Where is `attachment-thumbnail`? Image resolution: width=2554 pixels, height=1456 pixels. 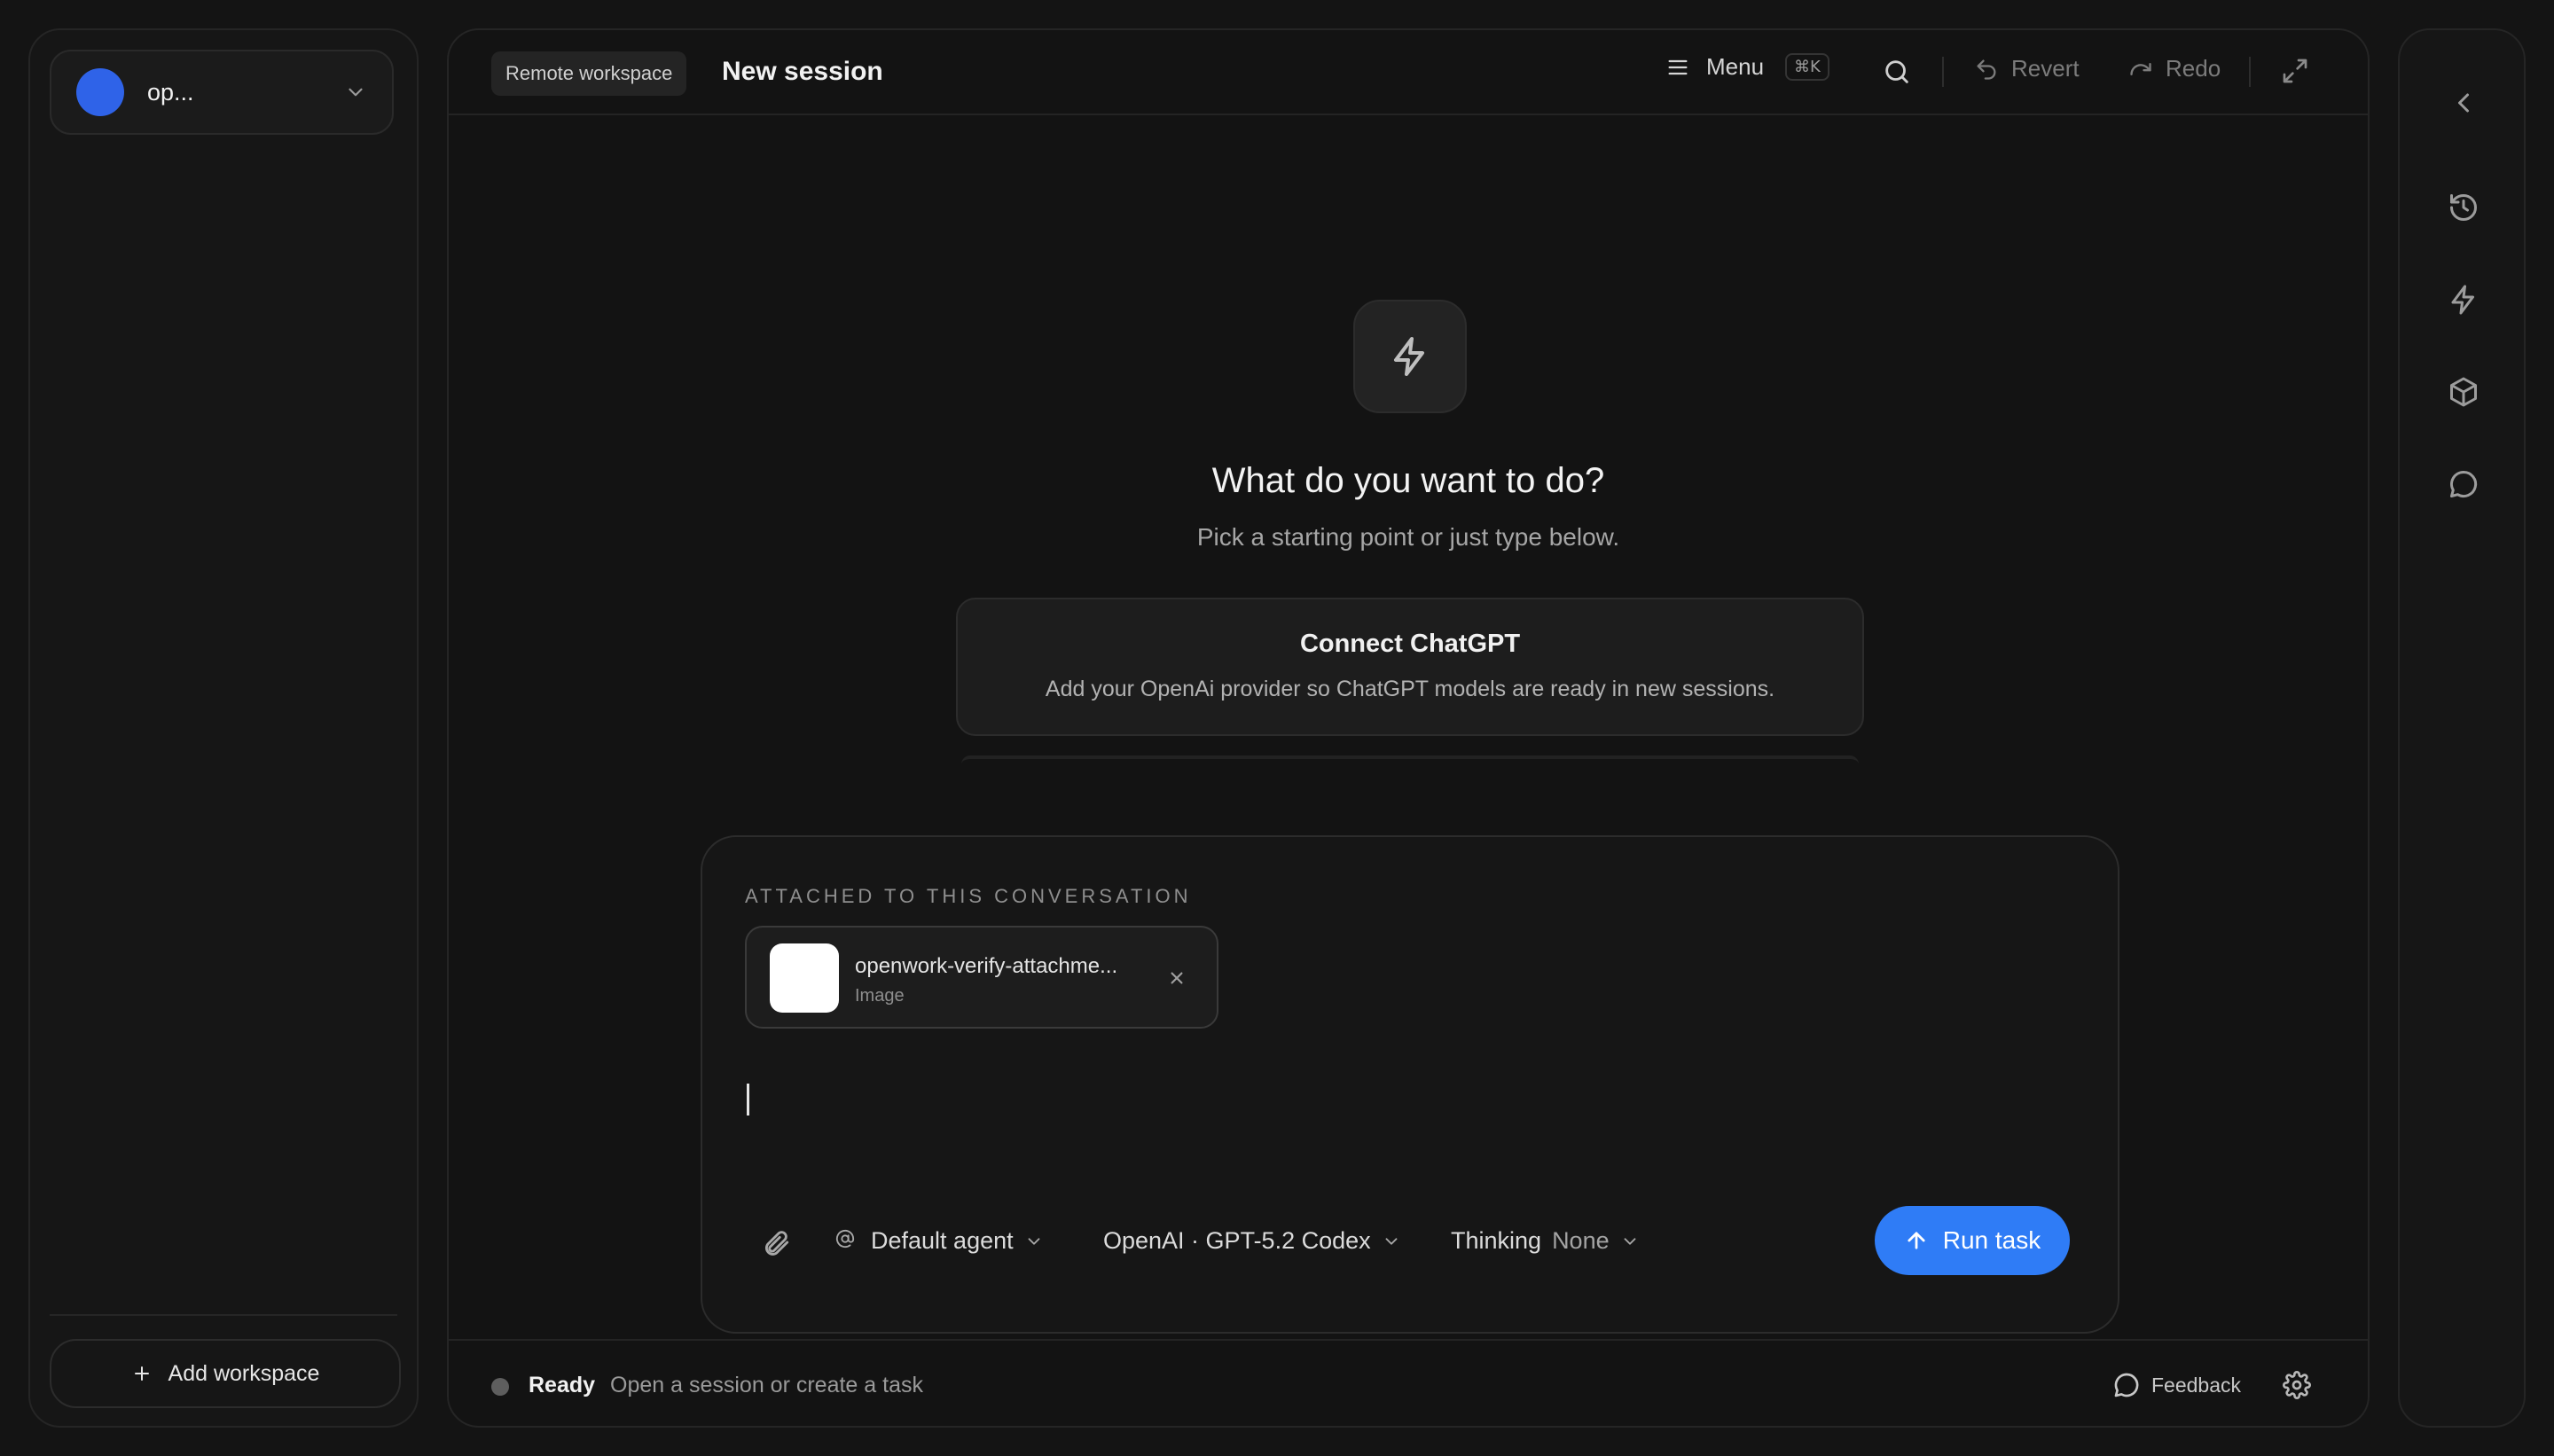
attachment-thumbnail is located at coordinates (804, 978).